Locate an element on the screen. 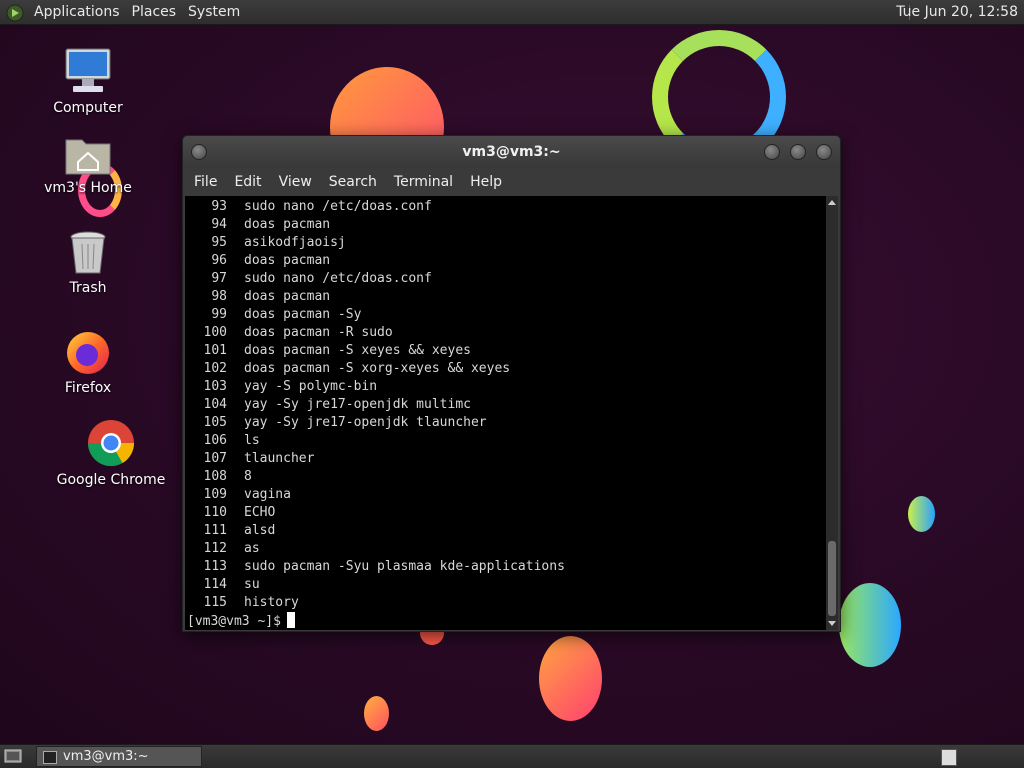  deco-green-blob is located at coordinates (870, 625).